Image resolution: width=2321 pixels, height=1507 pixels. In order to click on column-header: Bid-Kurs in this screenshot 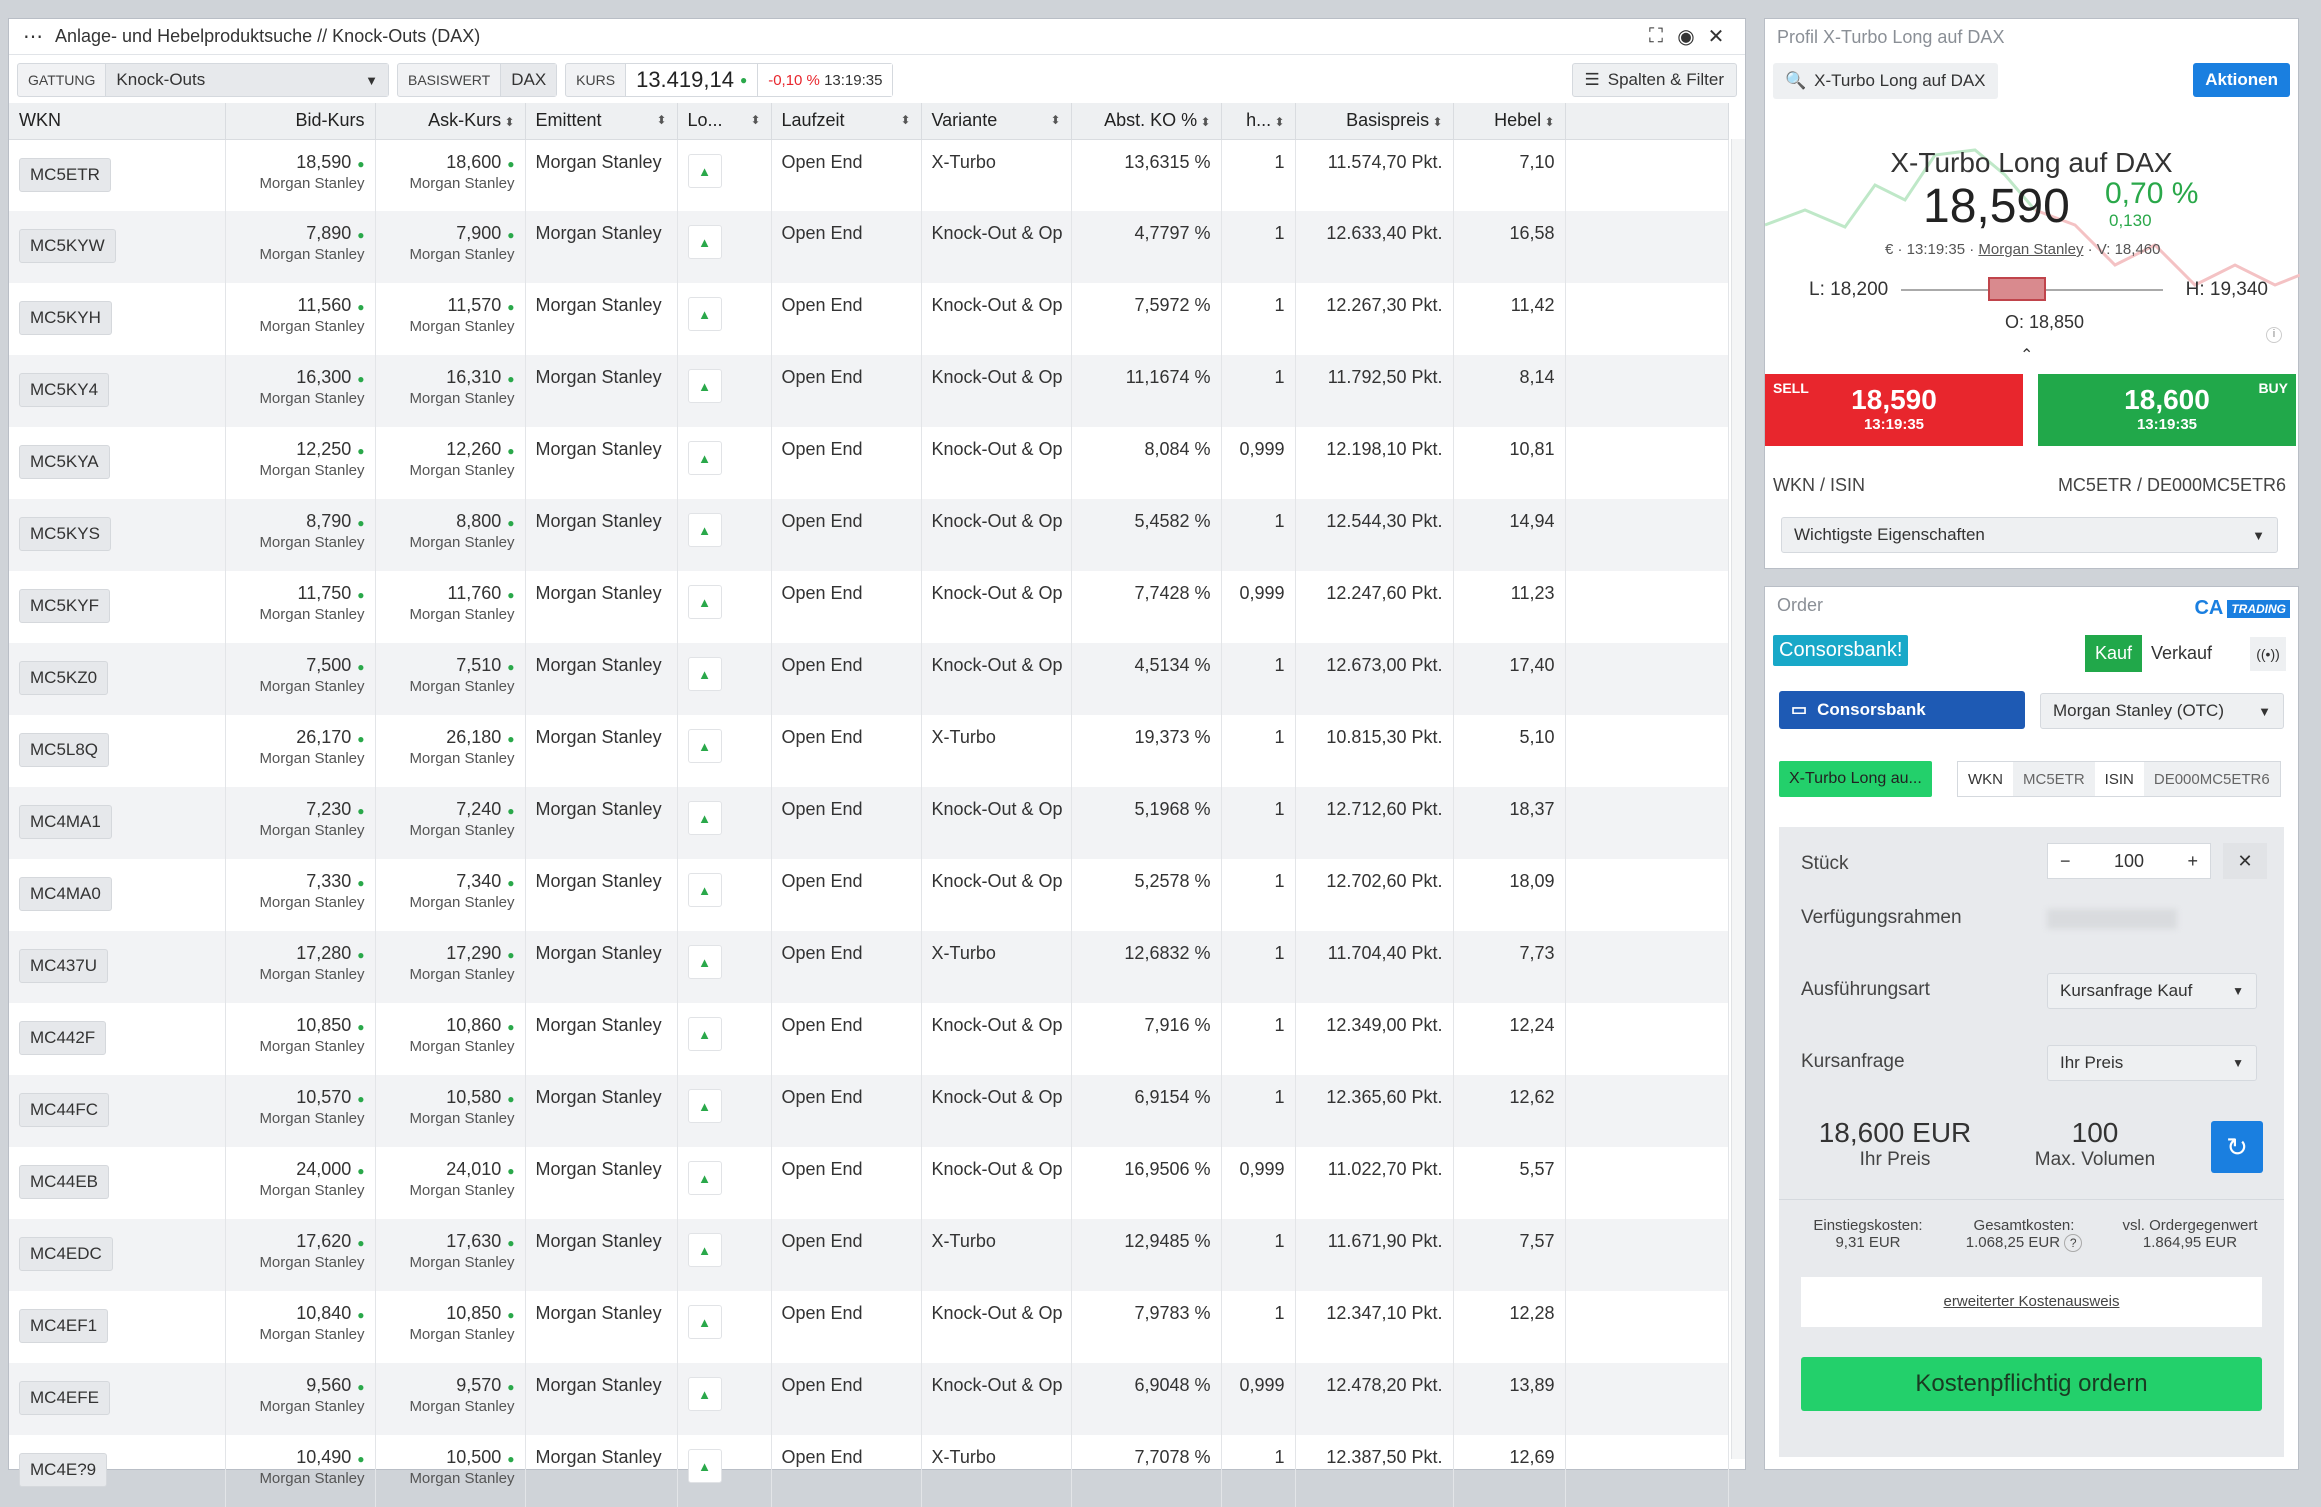, I will do `click(300, 121)`.